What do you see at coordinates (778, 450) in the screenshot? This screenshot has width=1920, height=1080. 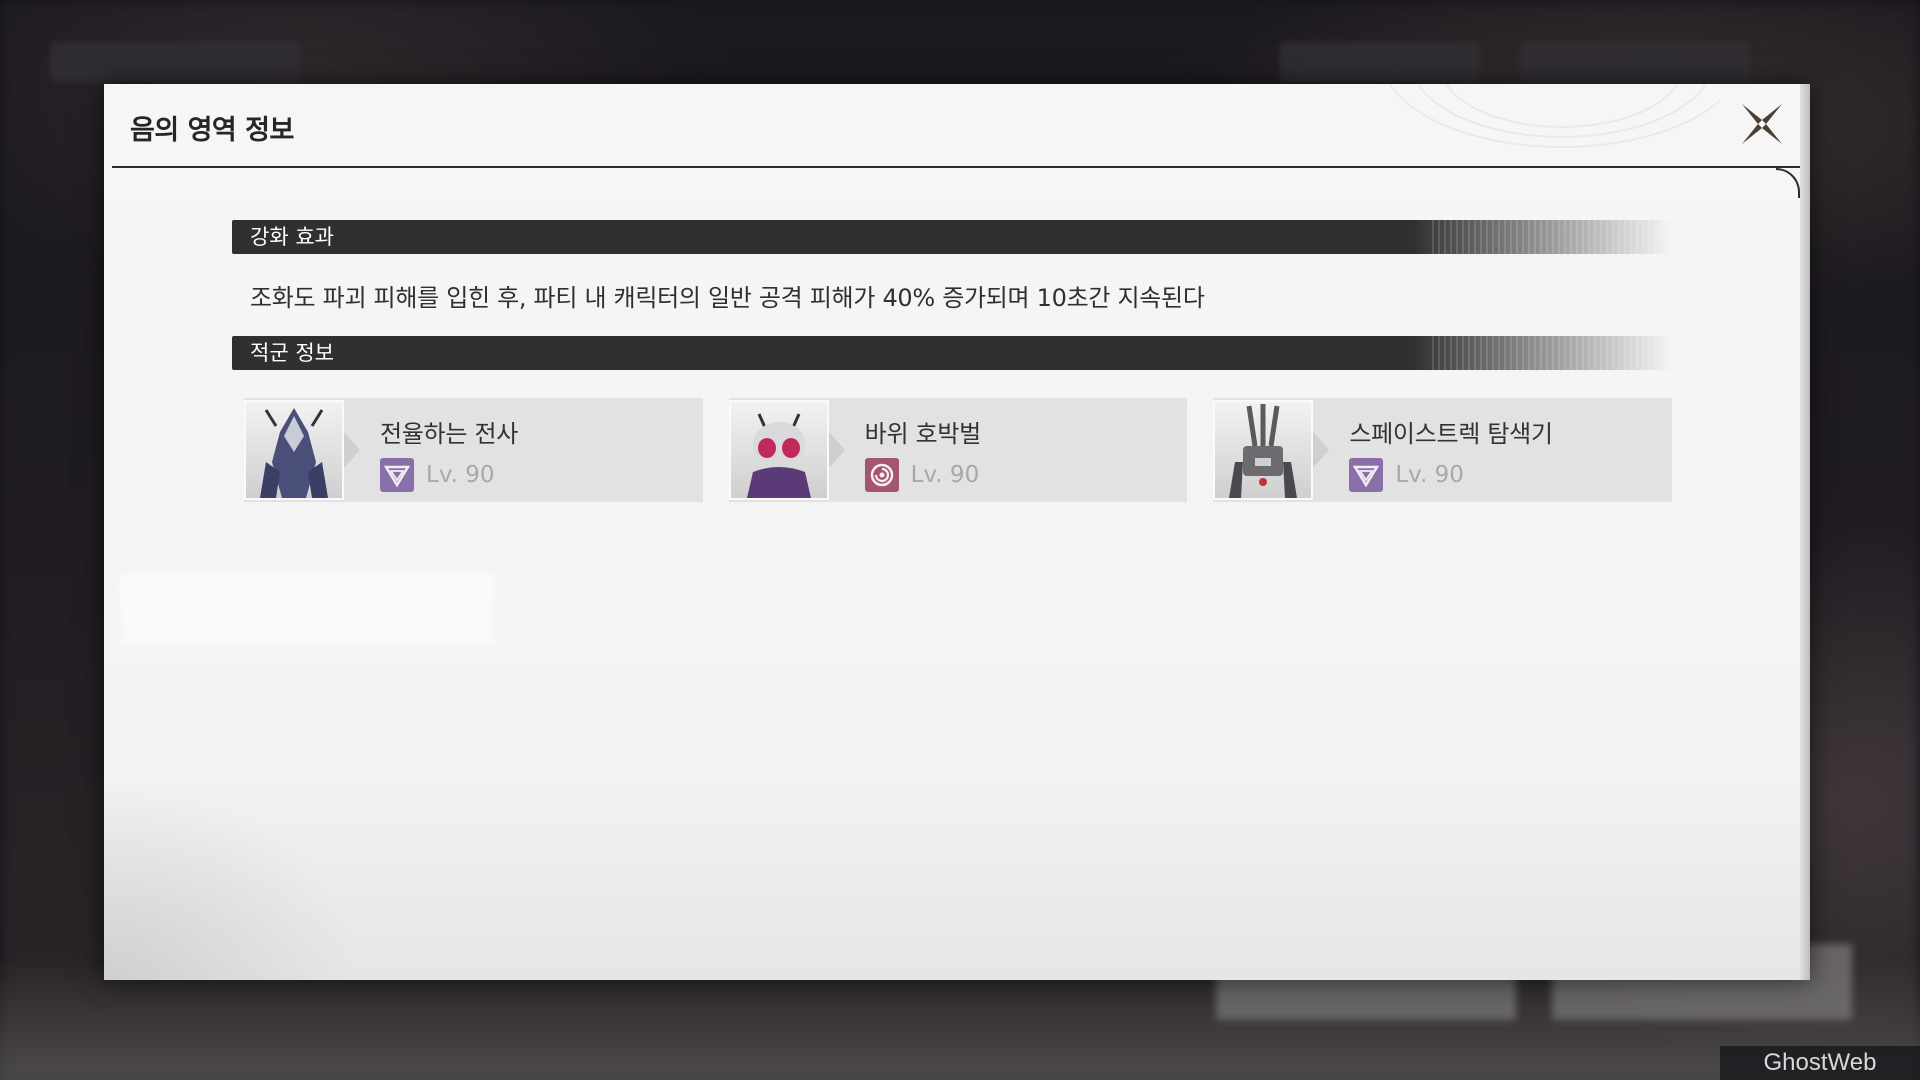 I see `rock-bee-portrait` at bounding box center [778, 450].